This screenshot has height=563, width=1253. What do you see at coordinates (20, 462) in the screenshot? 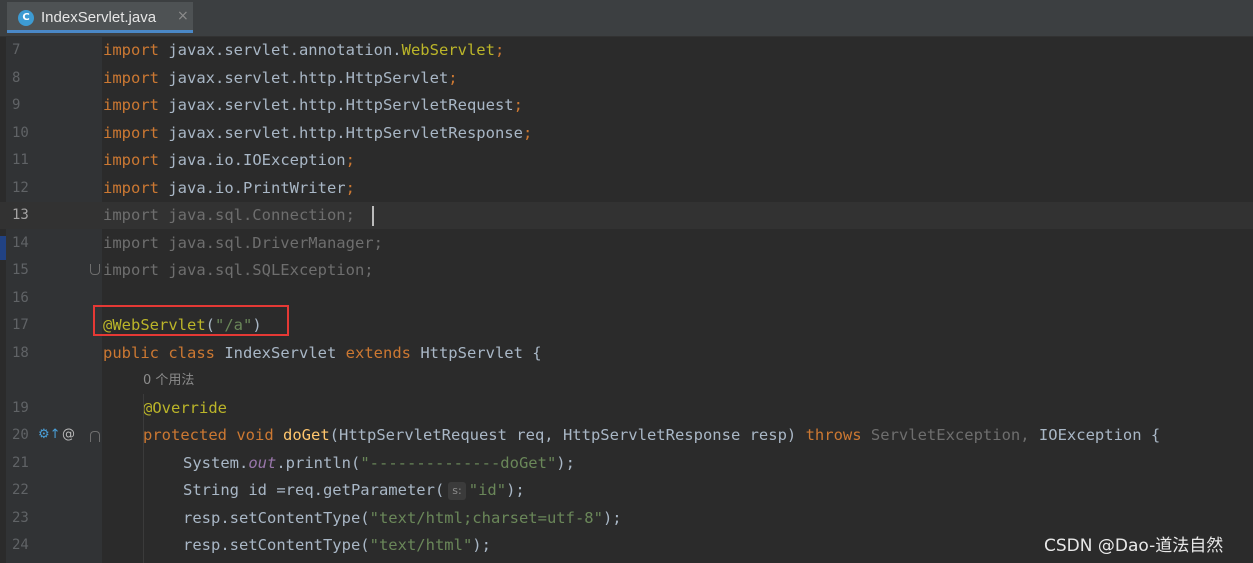
I see `line-number: 21` at bounding box center [20, 462].